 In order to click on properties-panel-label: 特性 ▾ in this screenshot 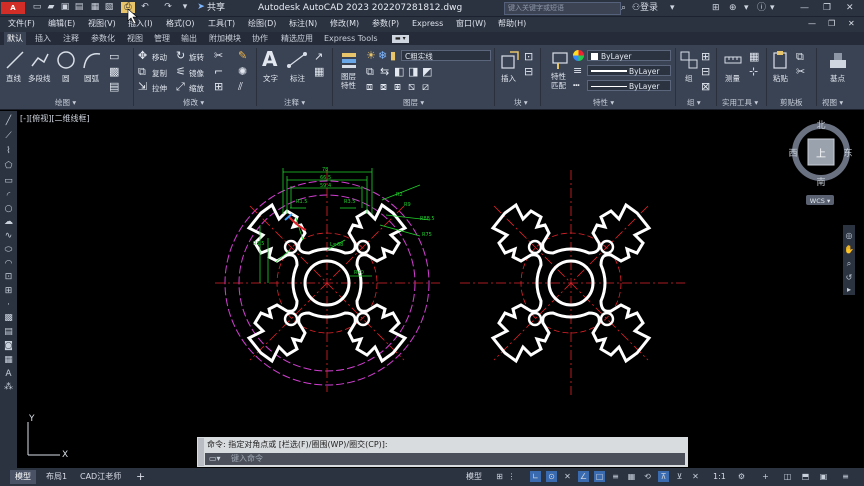, I will do `click(603, 102)`.